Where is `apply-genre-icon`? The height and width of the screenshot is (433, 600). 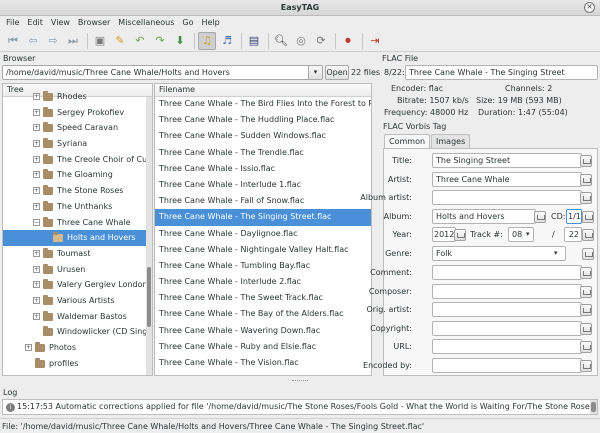
apply-genre-icon is located at coordinates (588, 254).